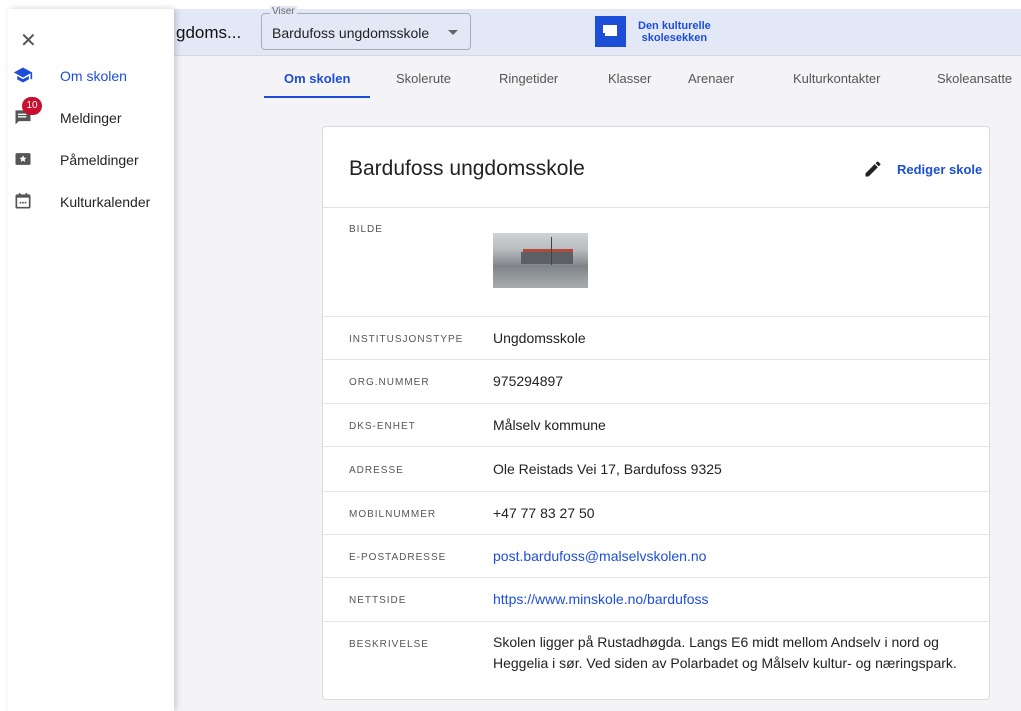  Describe the element at coordinates (656, 338) in the screenshot. I see `row-institusjonstype: INSTITUSJONSTYPE Ungdomsskole` at that location.